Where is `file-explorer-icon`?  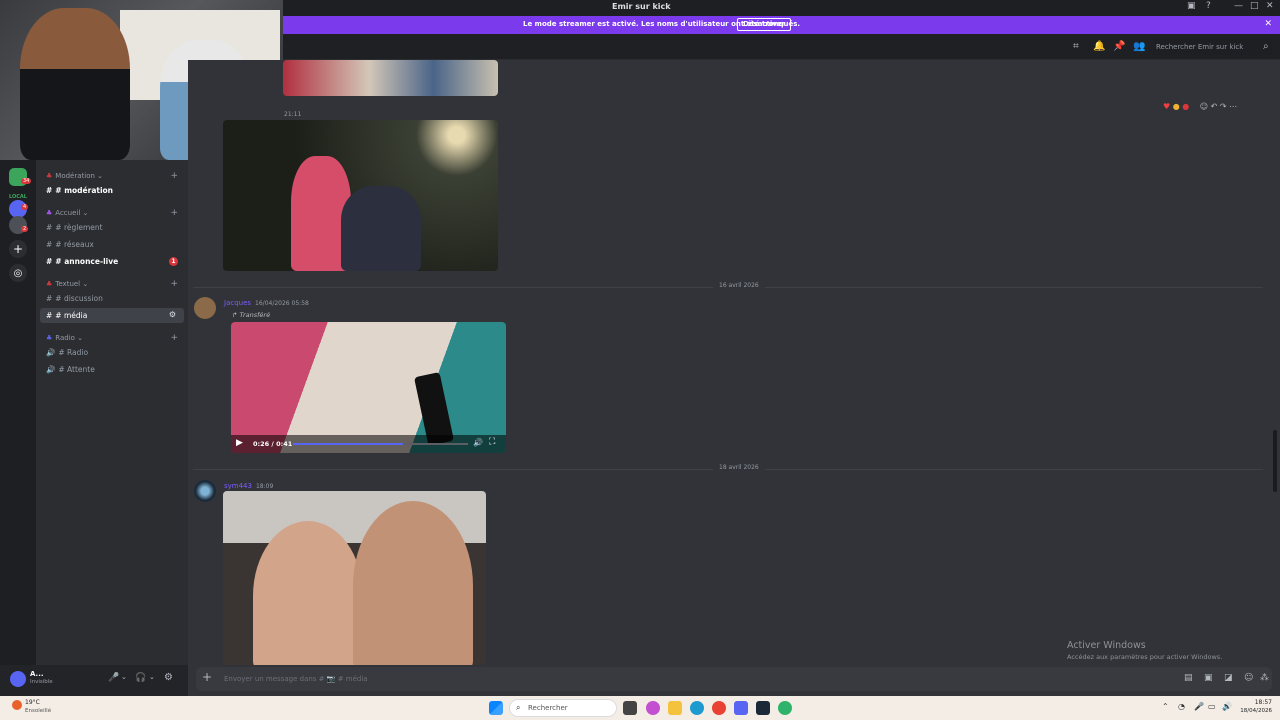 file-explorer-icon is located at coordinates (675, 708).